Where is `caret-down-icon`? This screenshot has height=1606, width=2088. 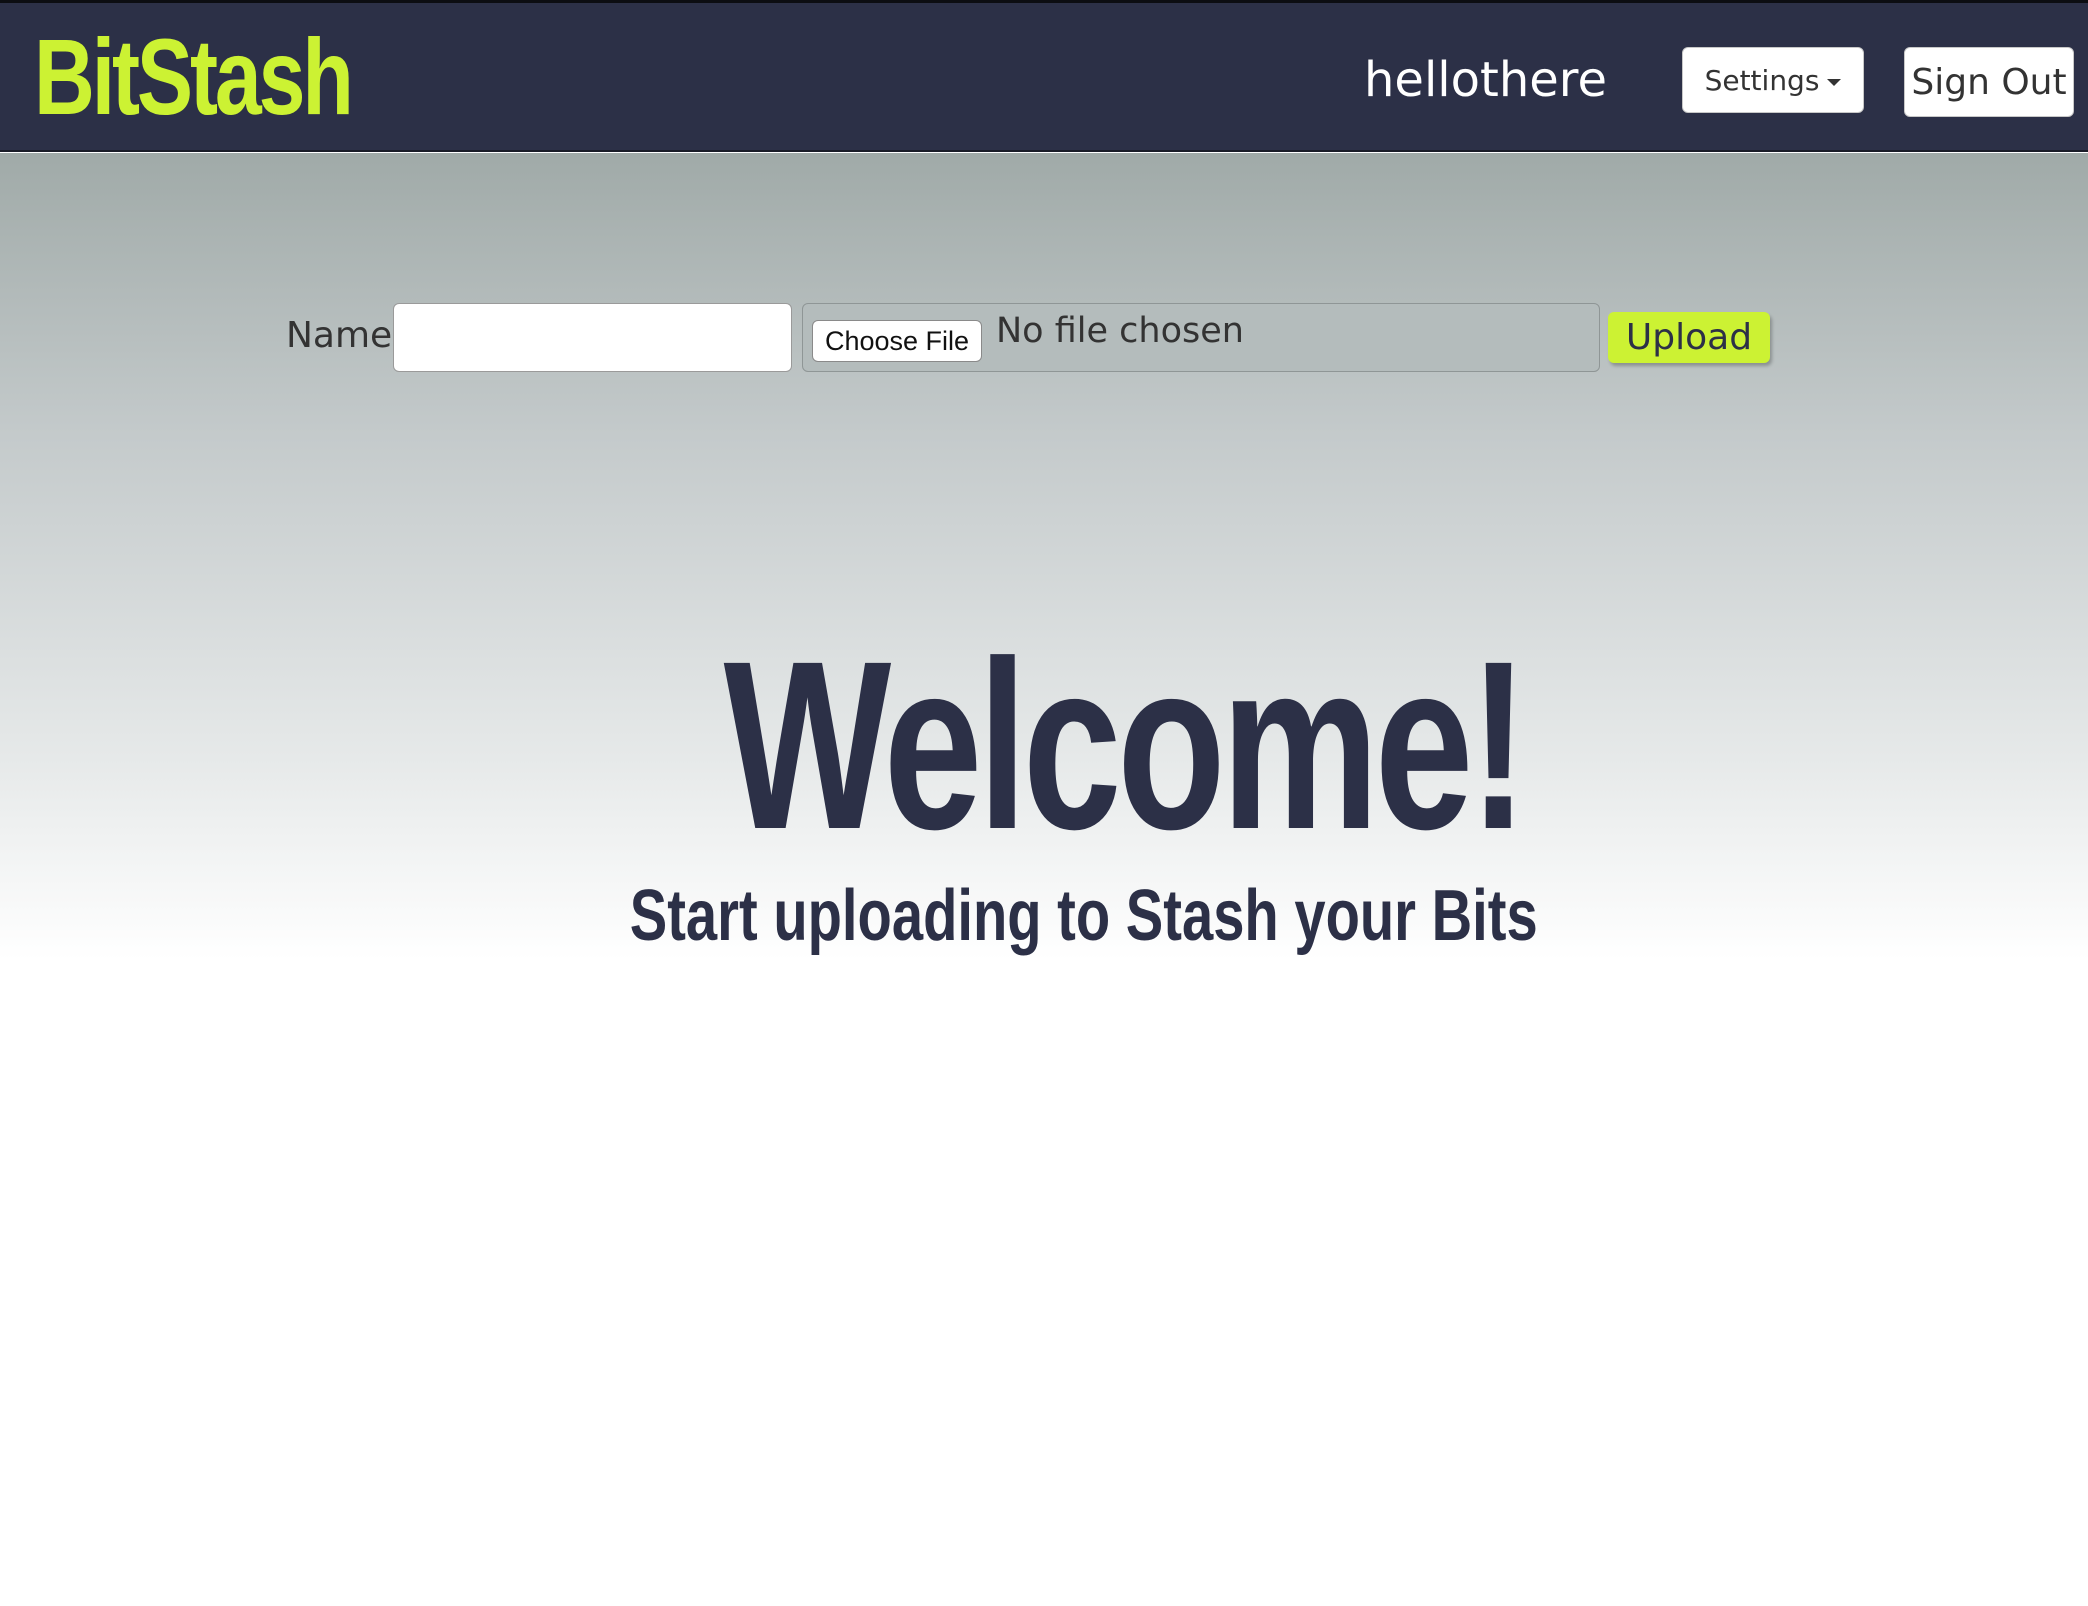 caret-down-icon is located at coordinates (1834, 82).